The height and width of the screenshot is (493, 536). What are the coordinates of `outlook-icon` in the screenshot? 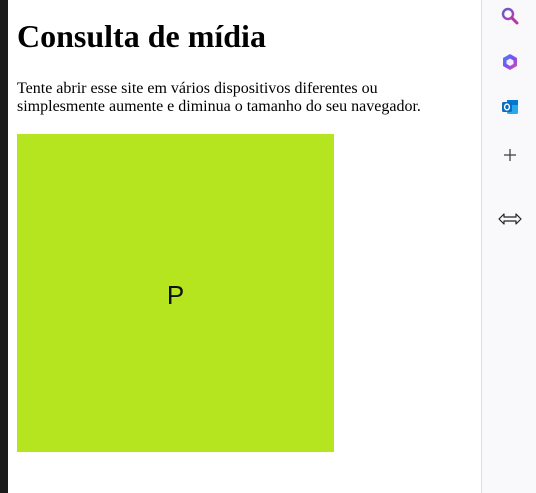 It's located at (510, 107).